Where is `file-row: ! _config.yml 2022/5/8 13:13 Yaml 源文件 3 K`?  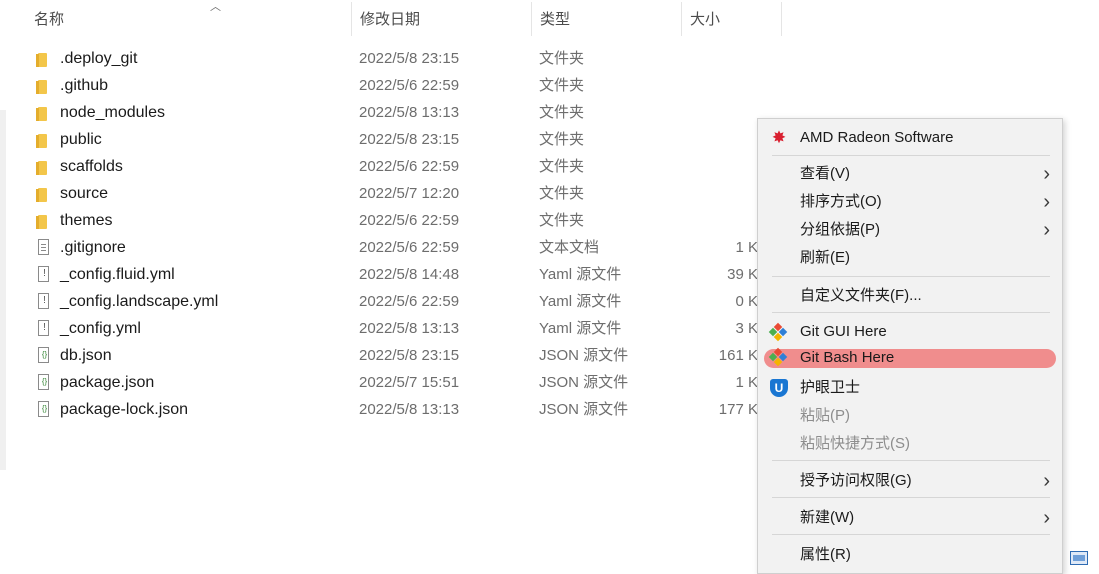
file-row: ! _config.yml 2022/5/8 13:13 Yaml 源文件 3 K is located at coordinates (380, 328).